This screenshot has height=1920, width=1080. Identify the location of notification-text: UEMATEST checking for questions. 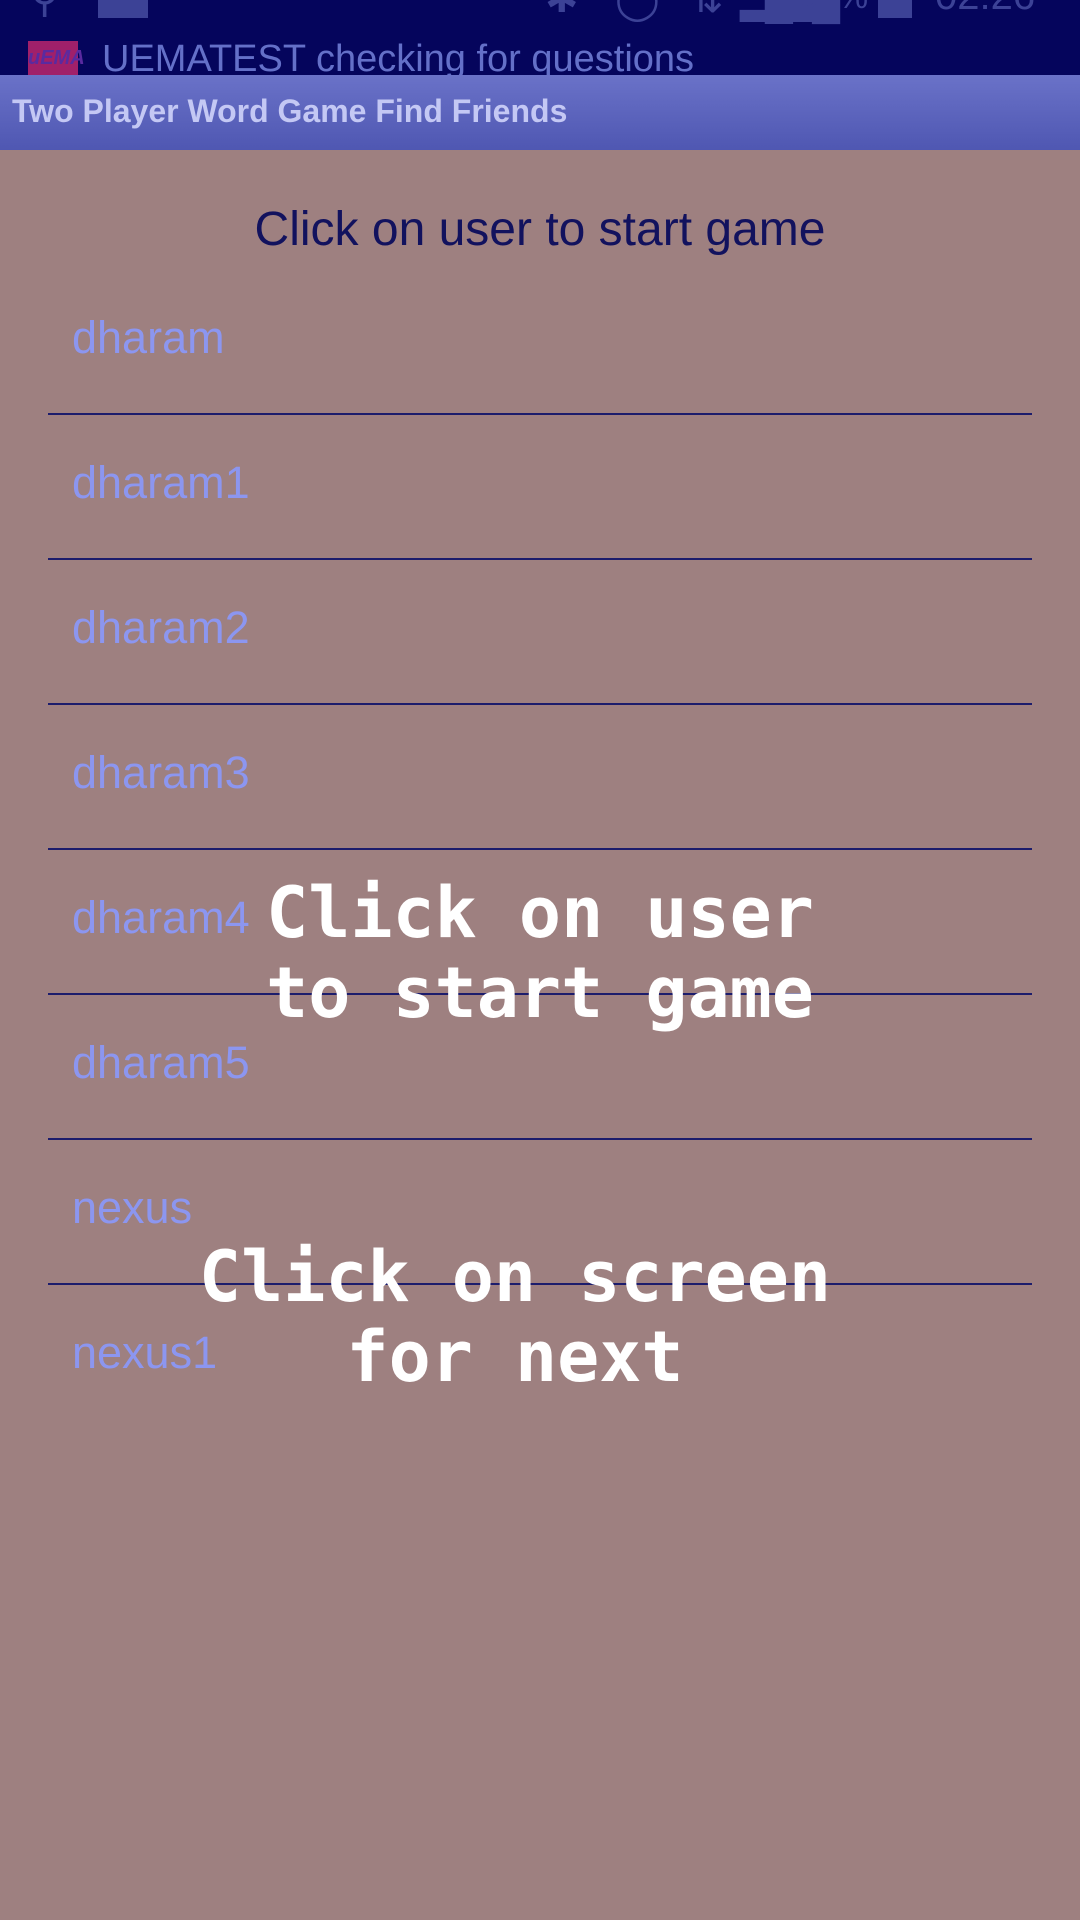
(398, 56).